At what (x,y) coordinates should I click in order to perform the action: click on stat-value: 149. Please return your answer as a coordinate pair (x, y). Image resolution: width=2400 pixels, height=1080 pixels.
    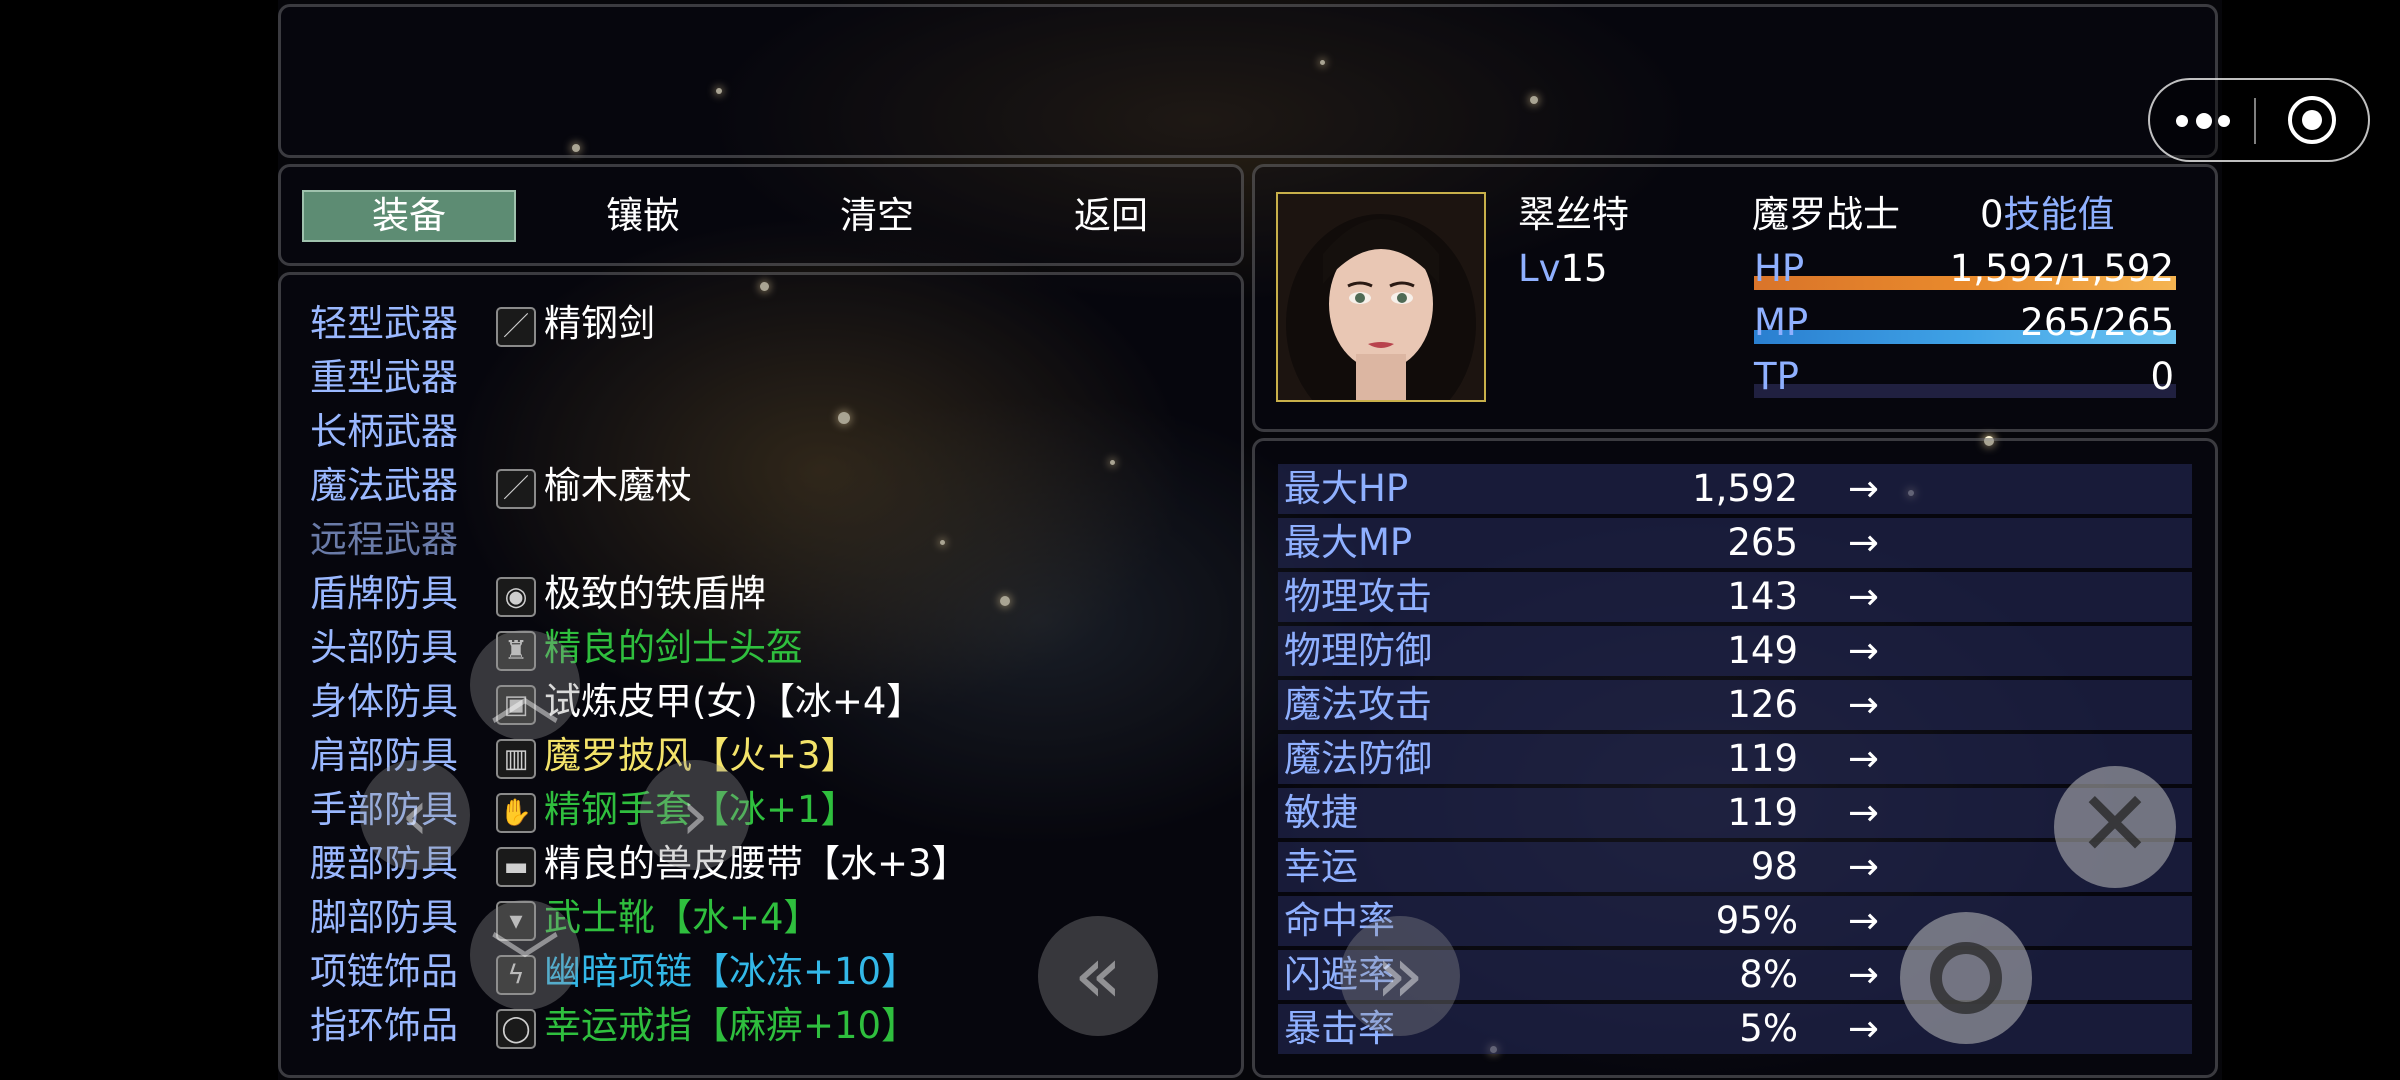
    Looking at the image, I should click on (1762, 650).